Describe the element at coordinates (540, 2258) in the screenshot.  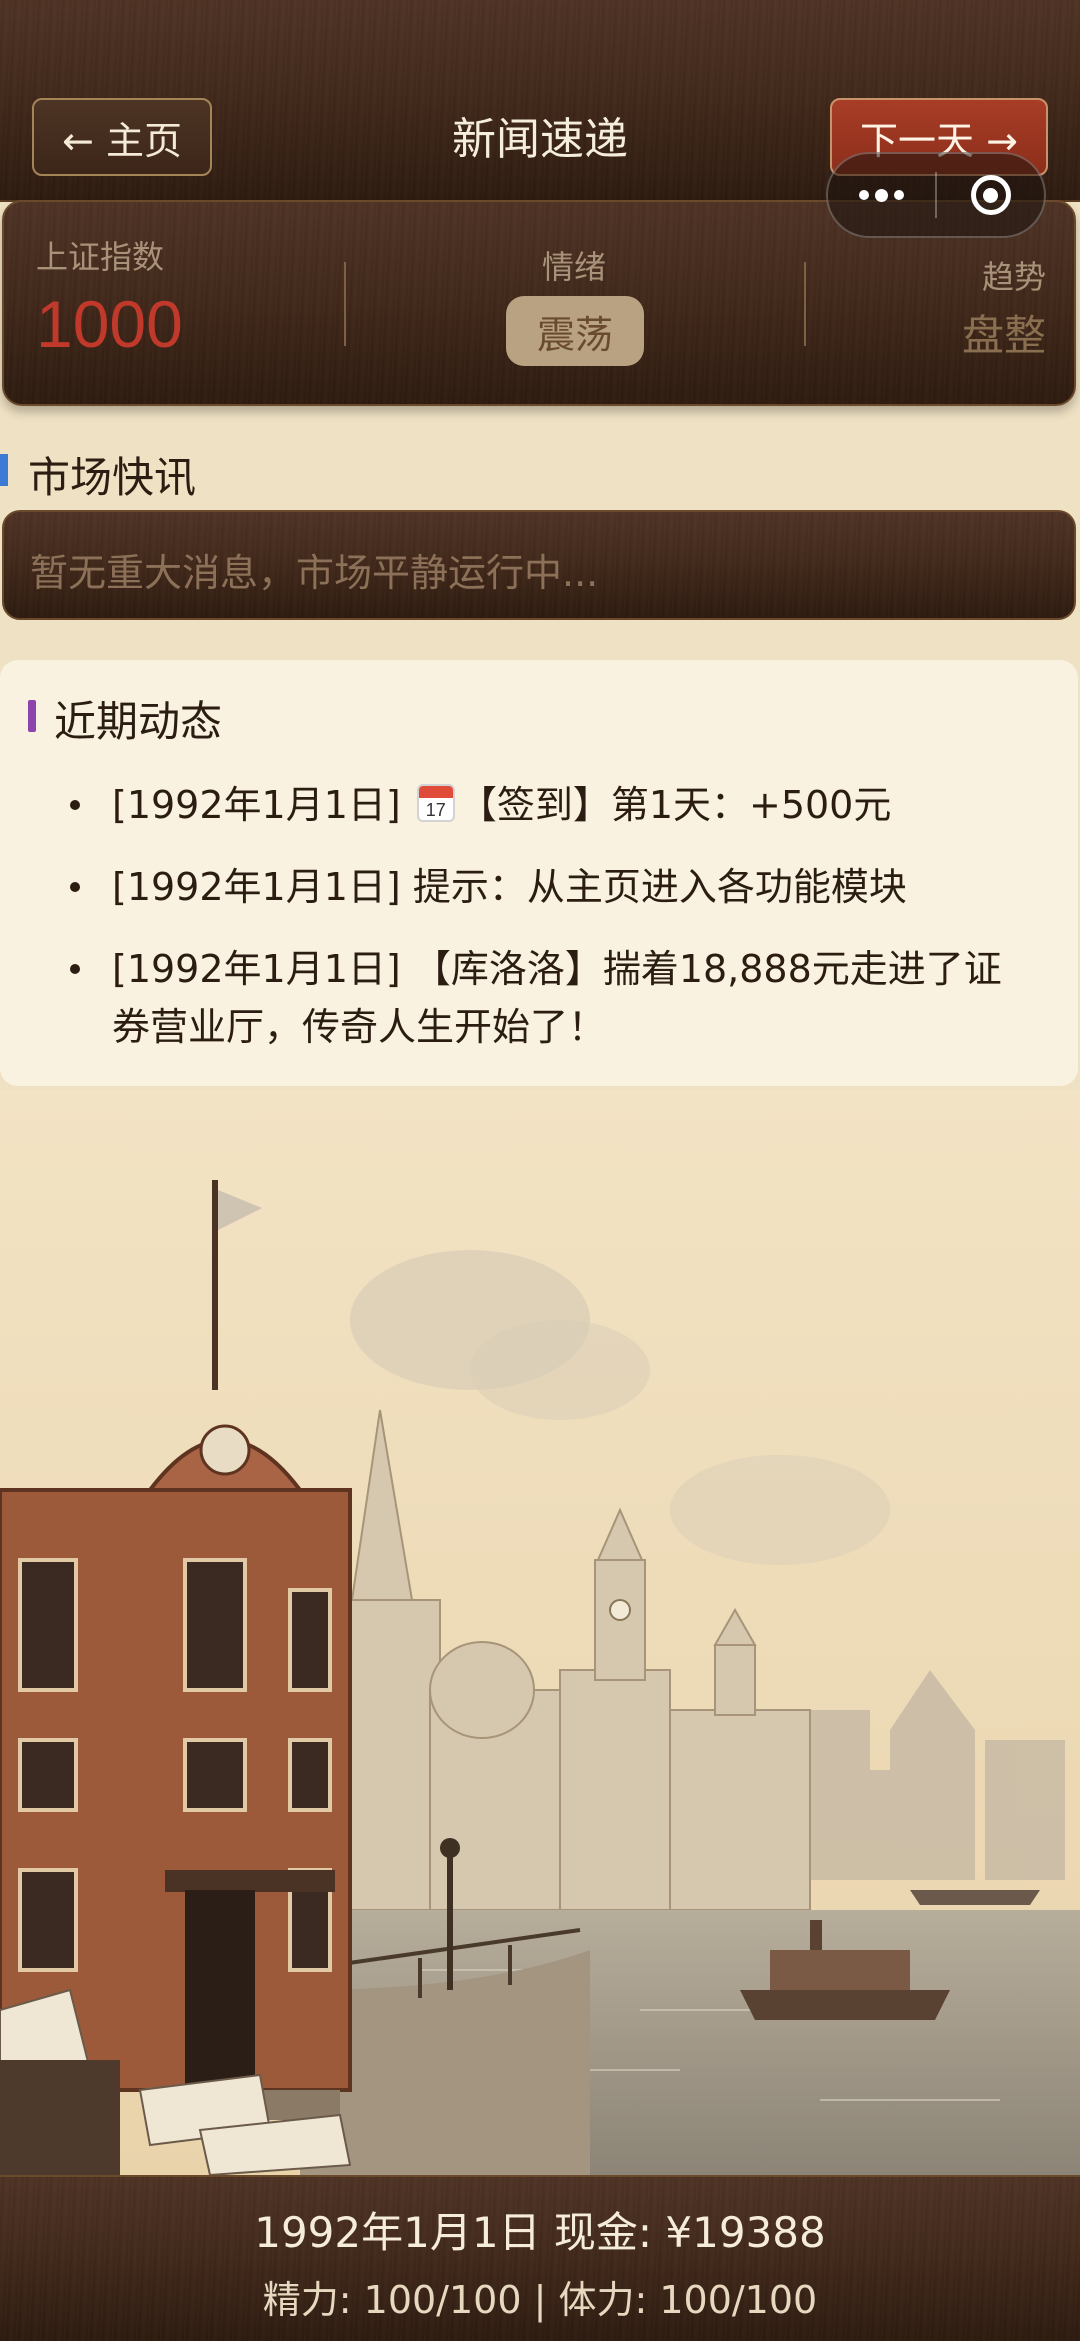
I see `status-footer: 1992年1月1日 现金: ¥19388 精力: 100/100 | 体力` at that location.